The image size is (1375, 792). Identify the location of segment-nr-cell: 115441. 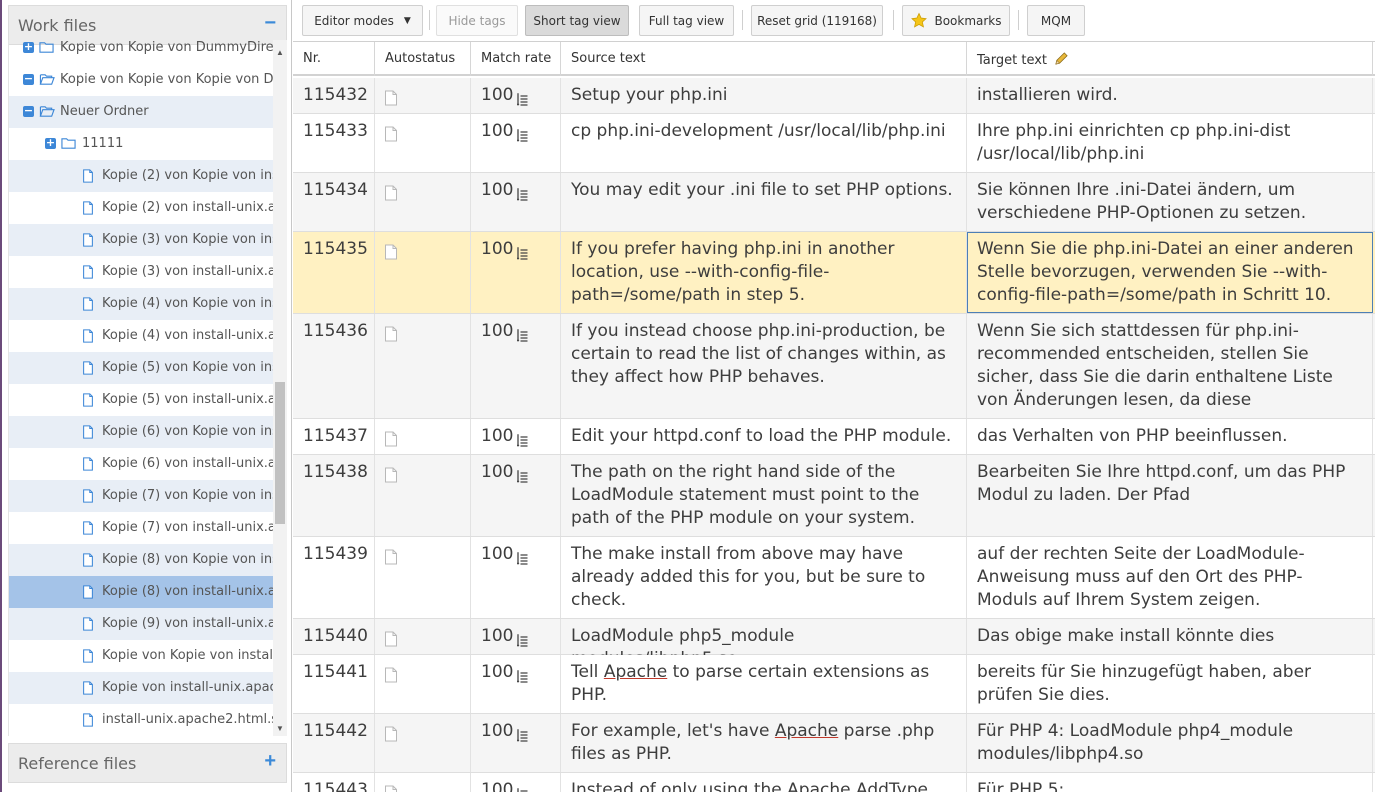
(334, 684).